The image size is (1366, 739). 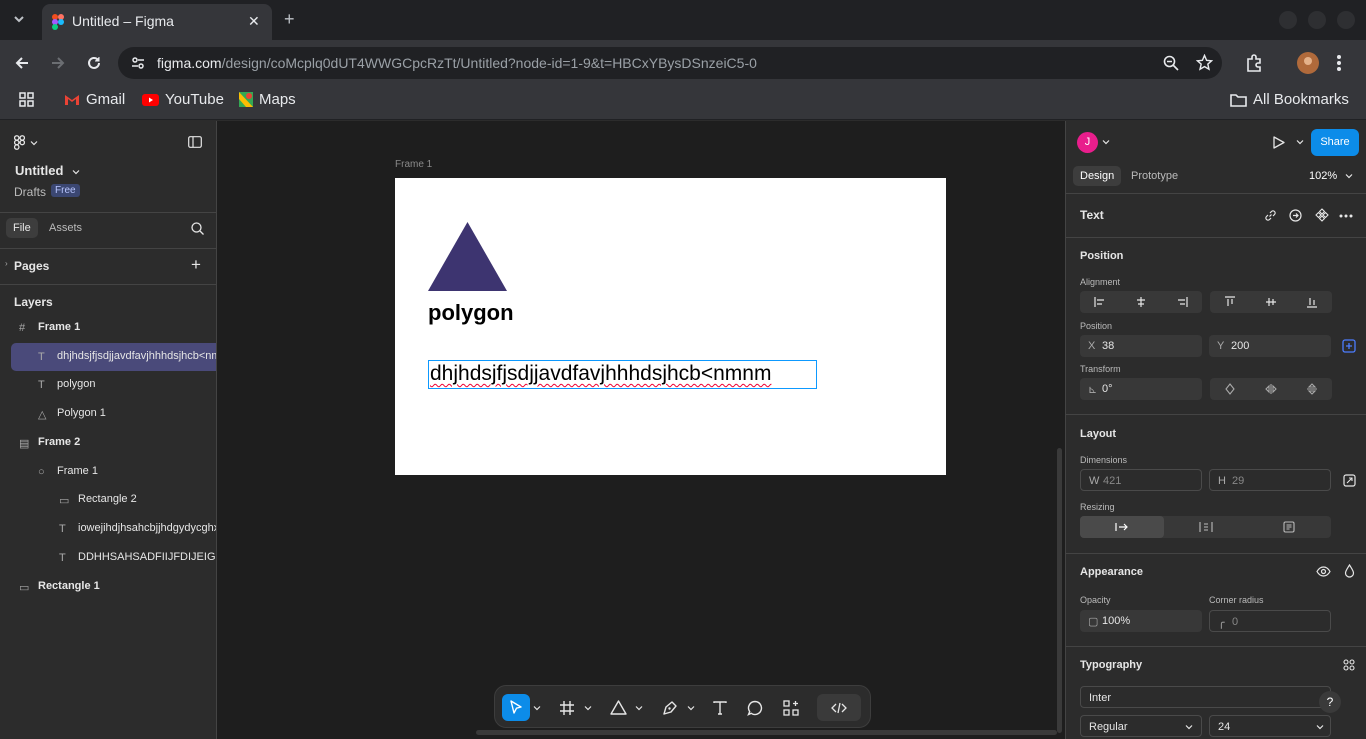 I want to click on maximize-button, so click(x=1317, y=20).